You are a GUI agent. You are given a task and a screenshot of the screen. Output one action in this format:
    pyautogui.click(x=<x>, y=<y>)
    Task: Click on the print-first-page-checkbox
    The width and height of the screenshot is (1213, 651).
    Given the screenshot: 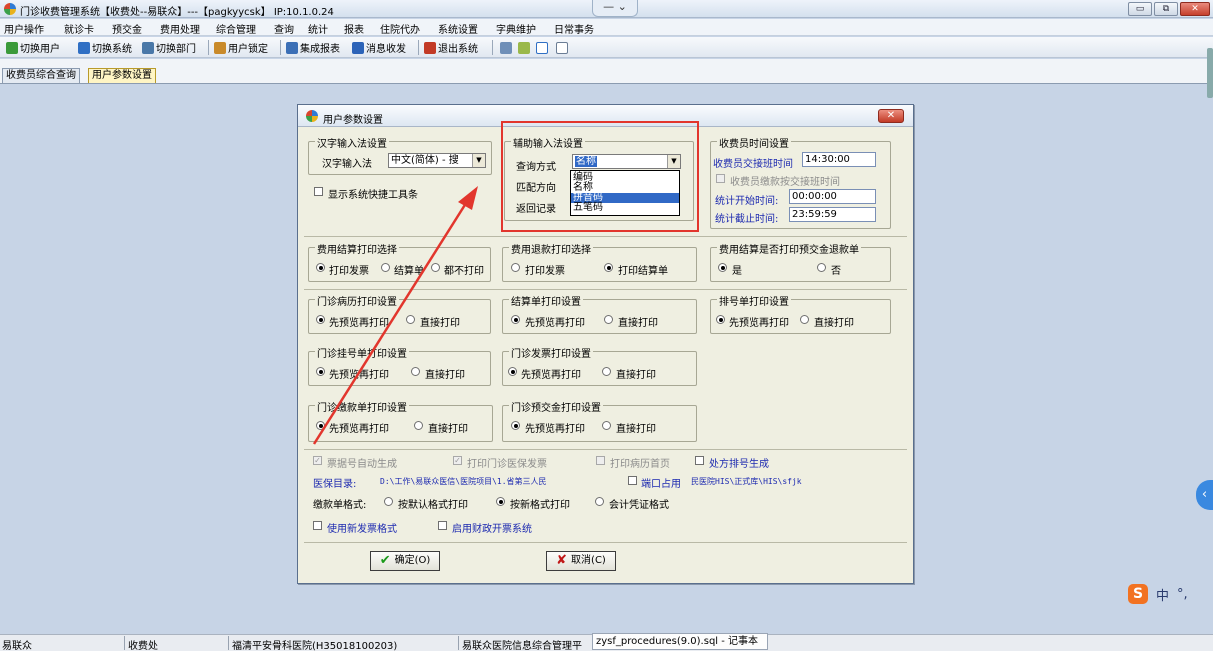 What is the action you would take?
    pyautogui.click(x=600, y=460)
    